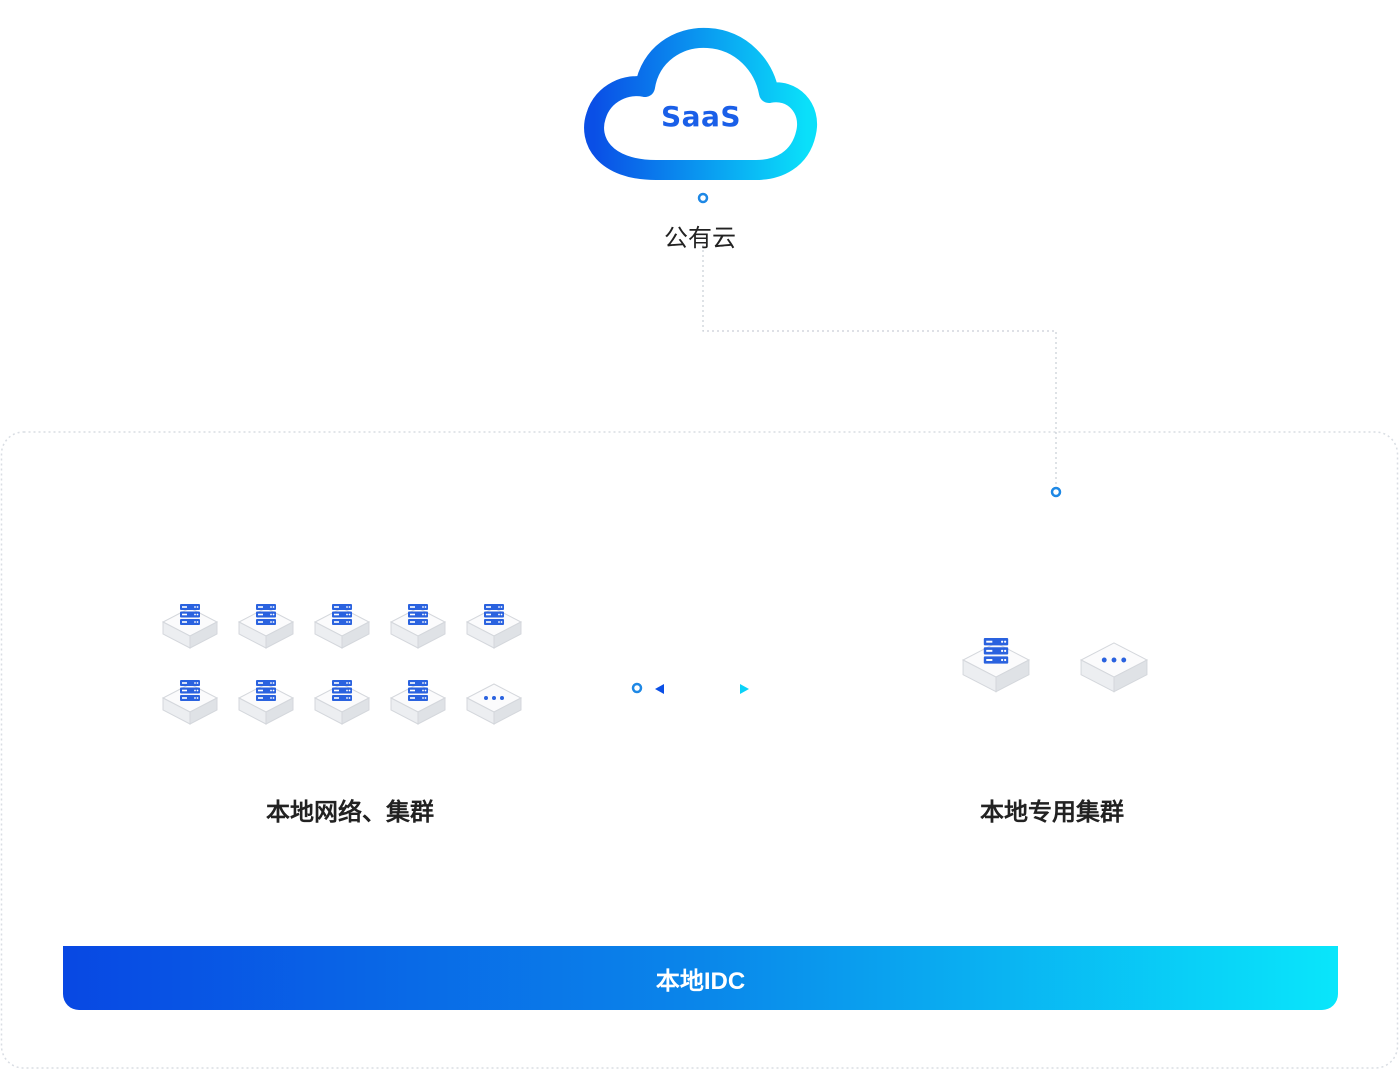  Describe the element at coordinates (700, 238) in the screenshot. I see `cloud-label: 公有云` at that location.